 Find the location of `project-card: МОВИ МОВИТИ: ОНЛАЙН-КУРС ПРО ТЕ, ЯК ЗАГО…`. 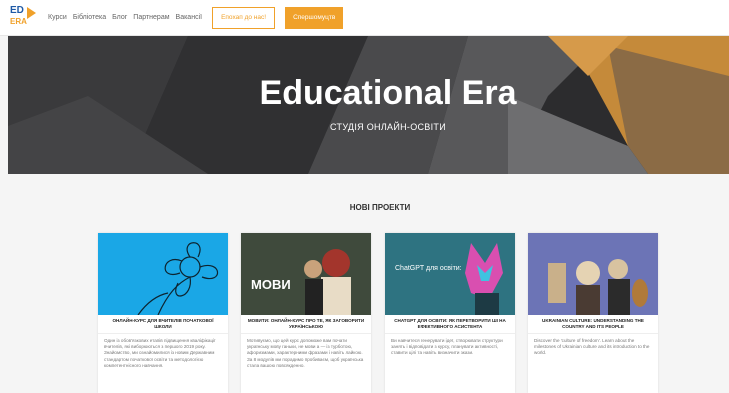

project-card: МОВИ МОВИТИ: ОНЛАЙН-КУРС ПРО ТЕ, ЯК ЗАГО… is located at coordinates (306, 313).